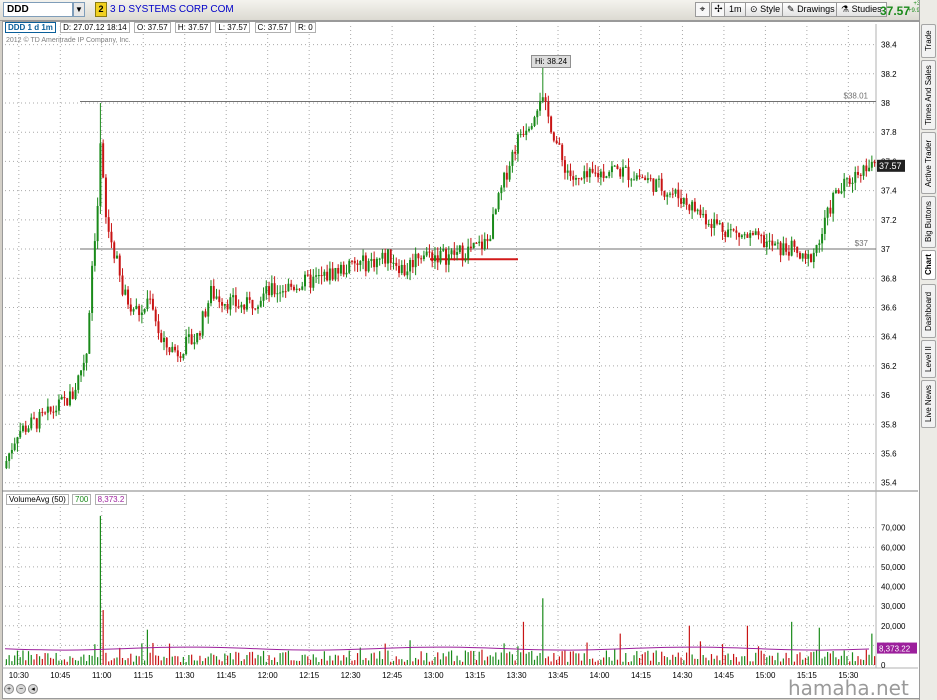 The width and height of the screenshot is (937, 700). Describe the element at coordinates (928, 222) in the screenshot. I see `tab-big-buttons: Big Buttons` at that location.